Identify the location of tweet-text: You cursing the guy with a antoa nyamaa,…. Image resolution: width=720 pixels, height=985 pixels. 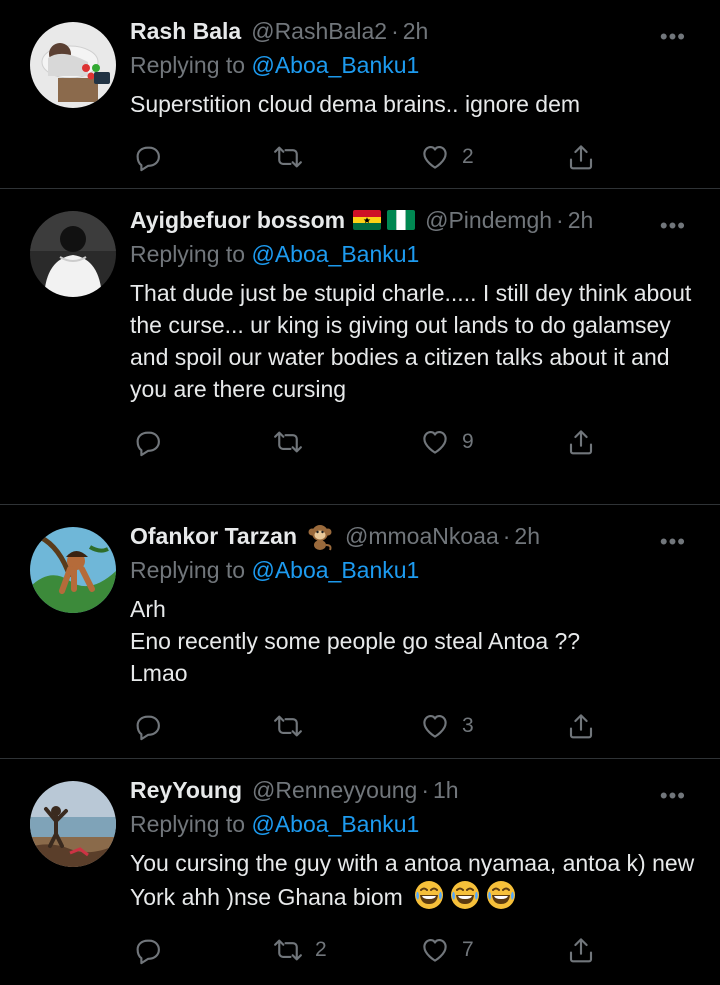
(417, 880).